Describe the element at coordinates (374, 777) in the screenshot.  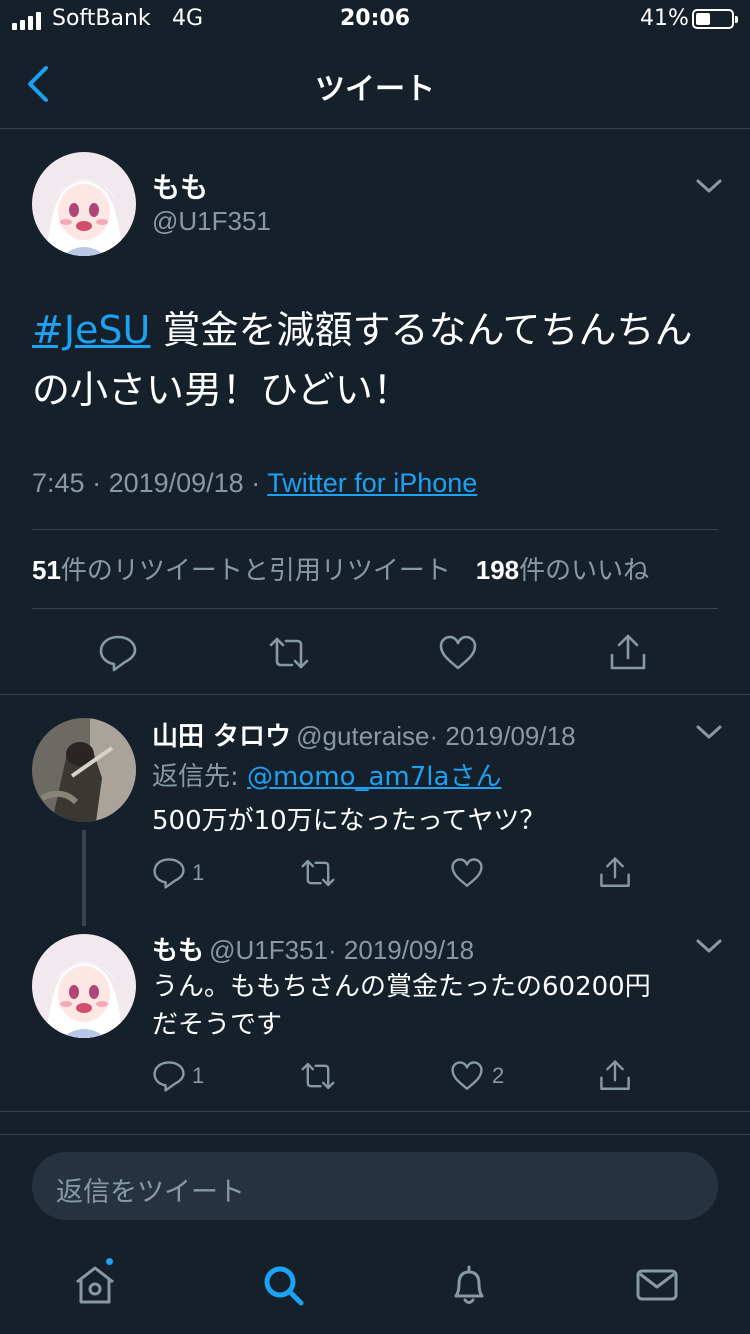
I see `mention-link: @momo_am7laさん` at that location.